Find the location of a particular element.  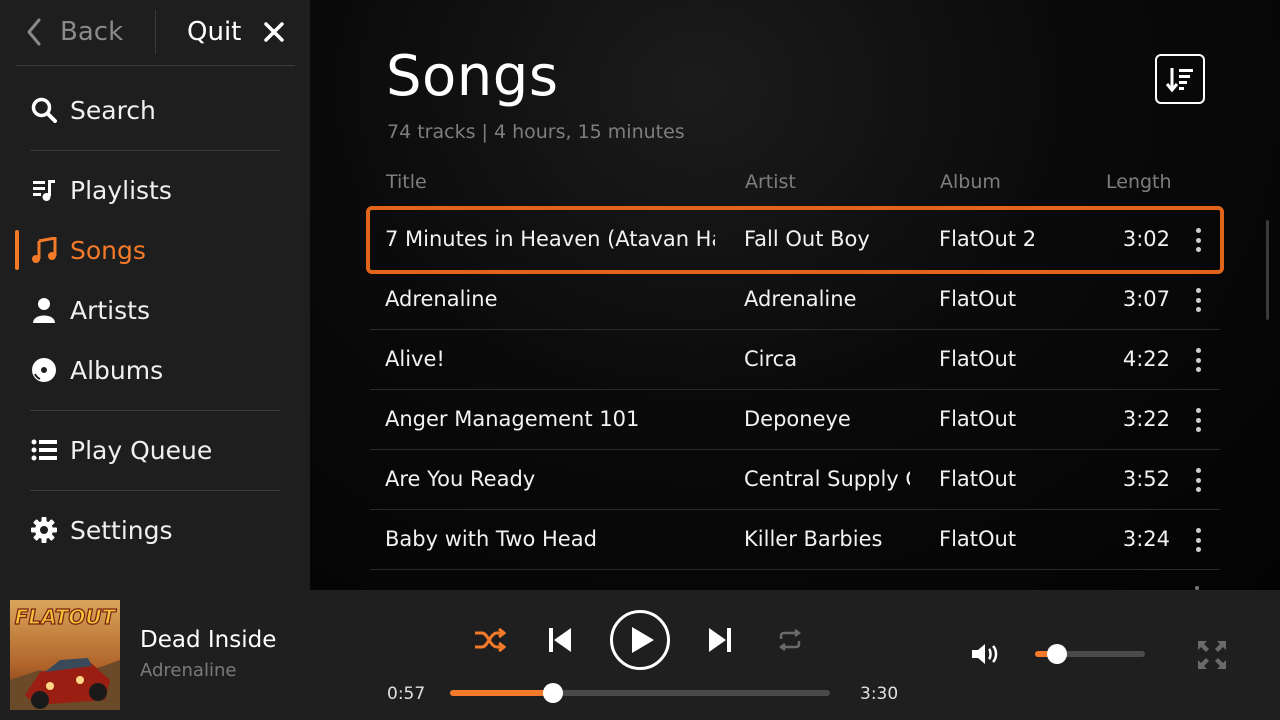

table-row: Alive! Circa FlatOut 4:22 is located at coordinates (795, 360).